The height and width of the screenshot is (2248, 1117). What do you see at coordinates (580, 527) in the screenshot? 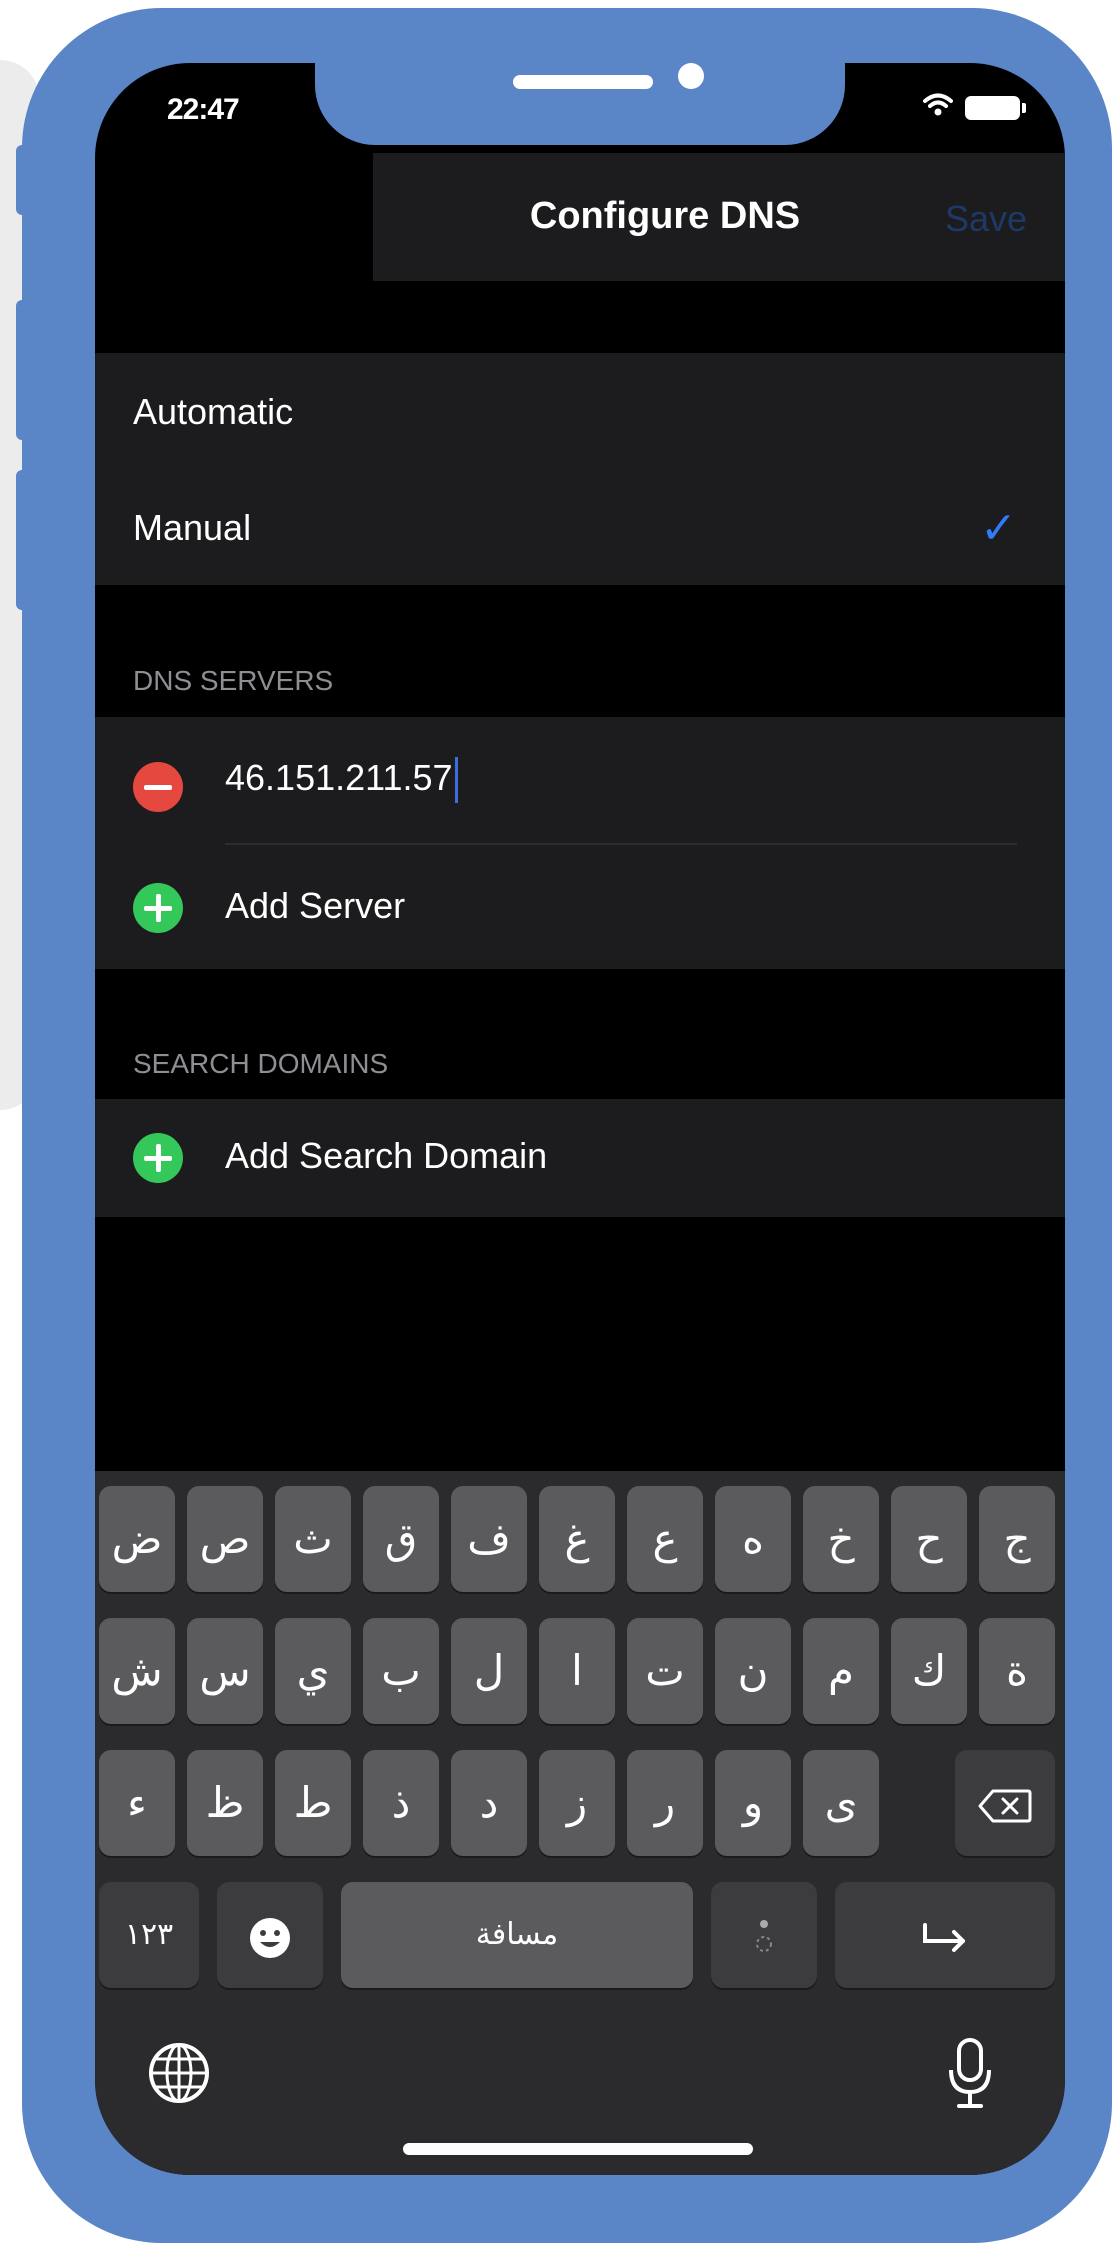
I see `option-manual: Manual ✓` at bounding box center [580, 527].